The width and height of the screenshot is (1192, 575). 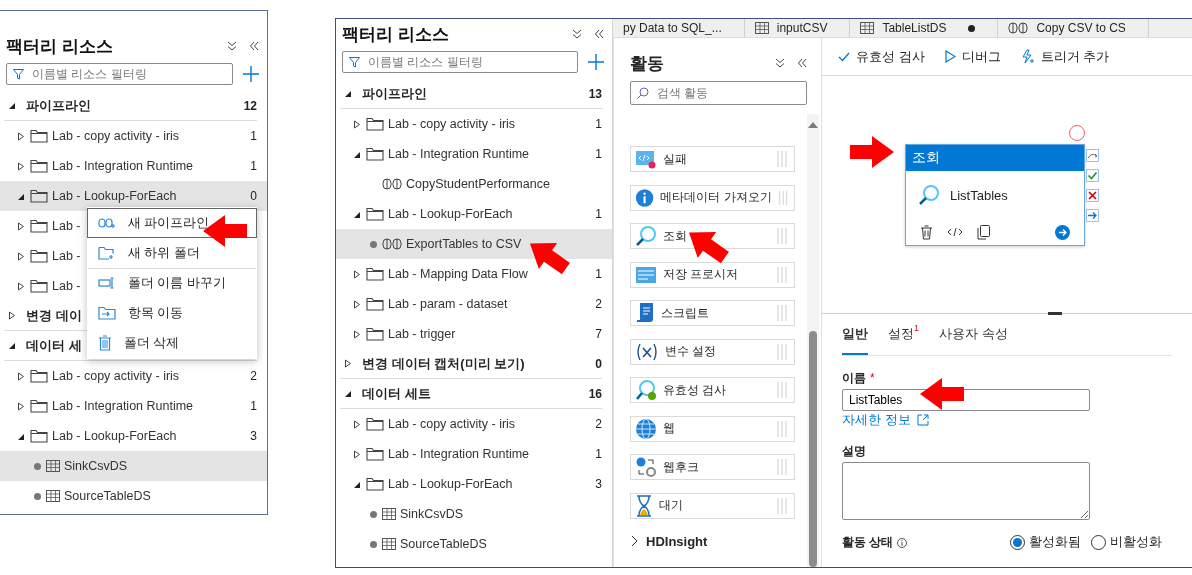 What do you see at coordinates (598, 363) in the screenshot?
I see `section-count: 0` at bounding box center [598, 363].